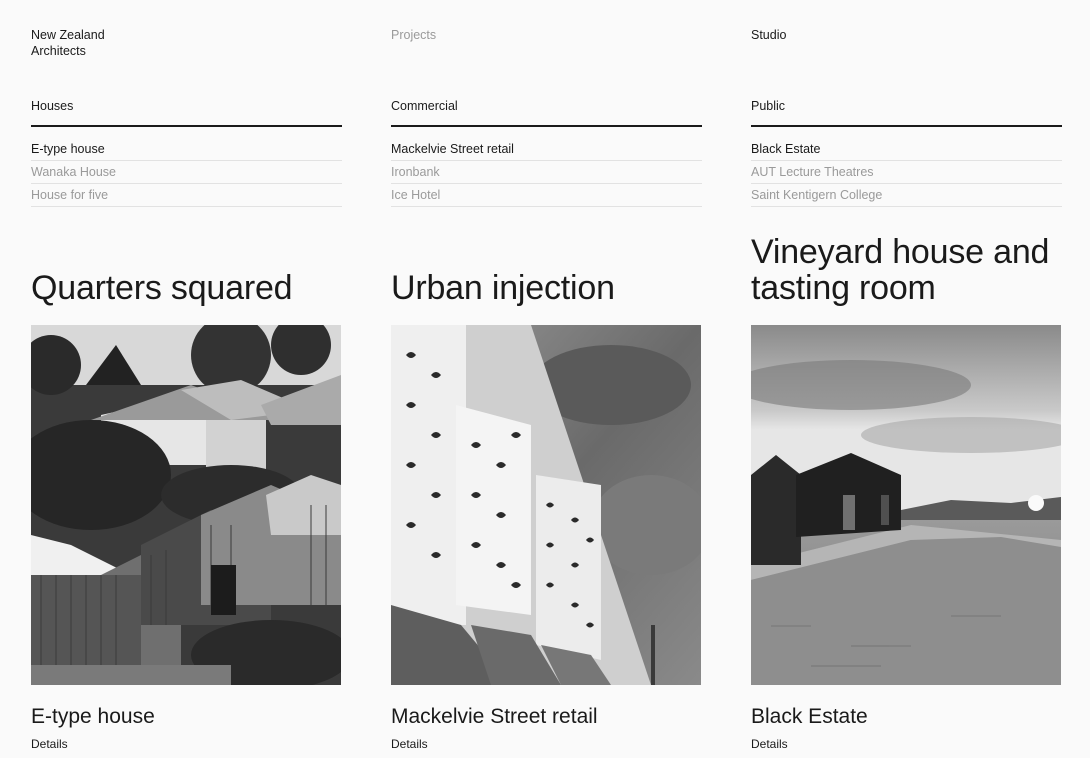  I want to click on project-link-aut-lecture-theatres: AUT Lecture Theatres, so click(812, 172).